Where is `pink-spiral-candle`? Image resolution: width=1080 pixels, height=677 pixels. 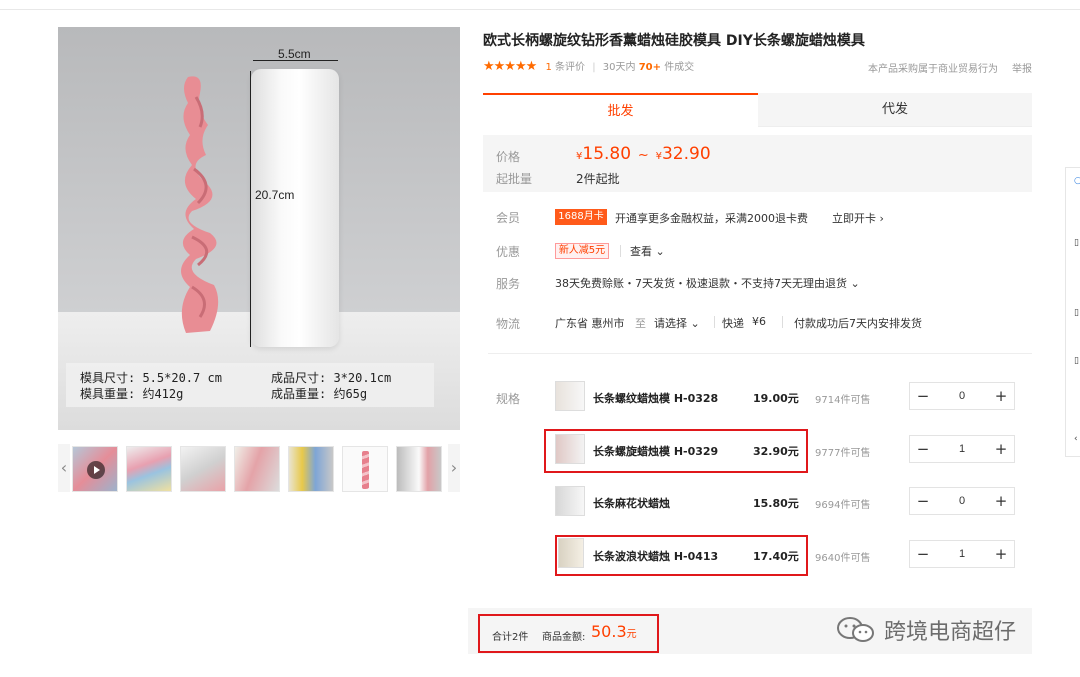 pink-spiral-candle is located at coordinates (200, 204).